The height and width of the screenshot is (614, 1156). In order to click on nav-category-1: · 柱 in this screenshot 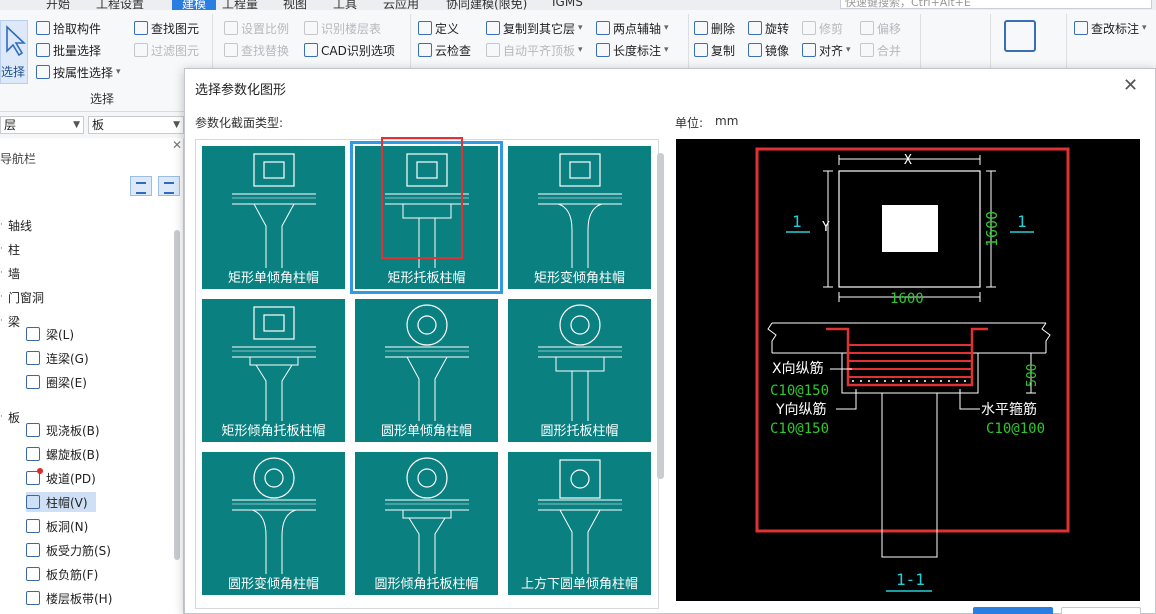, I will do `click(10, 249)`.